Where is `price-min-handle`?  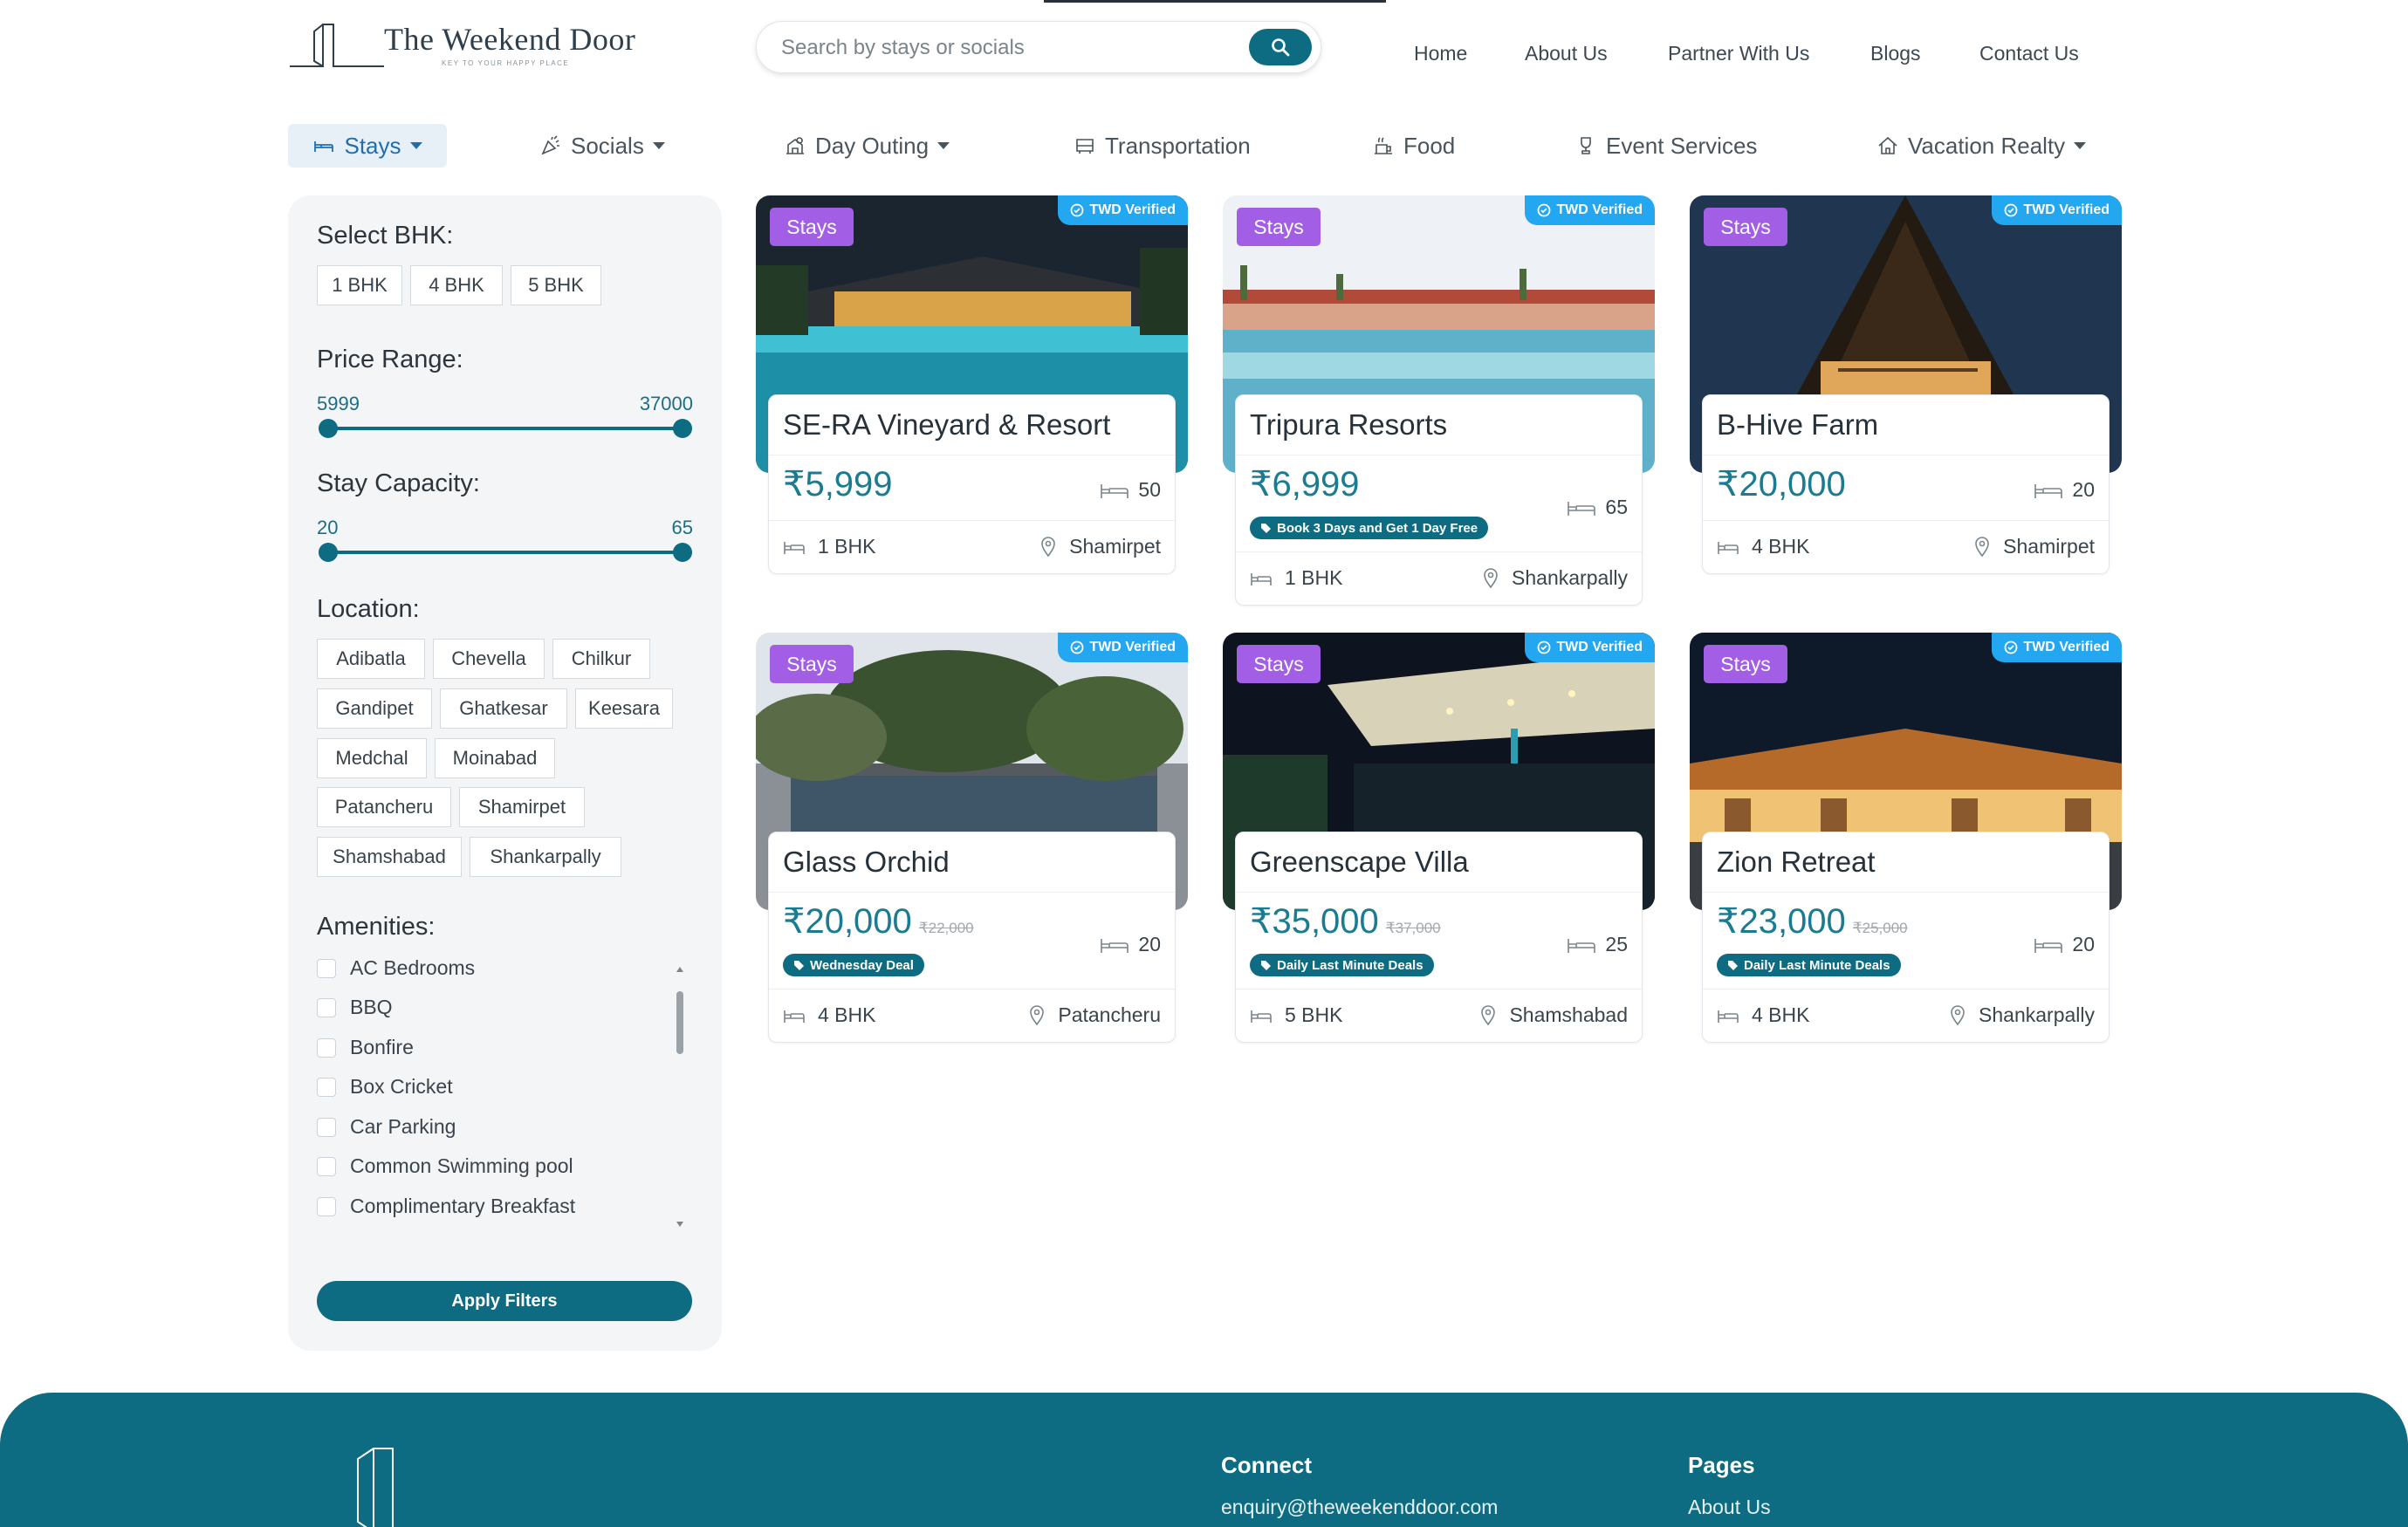 price-min-handle is located at coordinates (328, 428).